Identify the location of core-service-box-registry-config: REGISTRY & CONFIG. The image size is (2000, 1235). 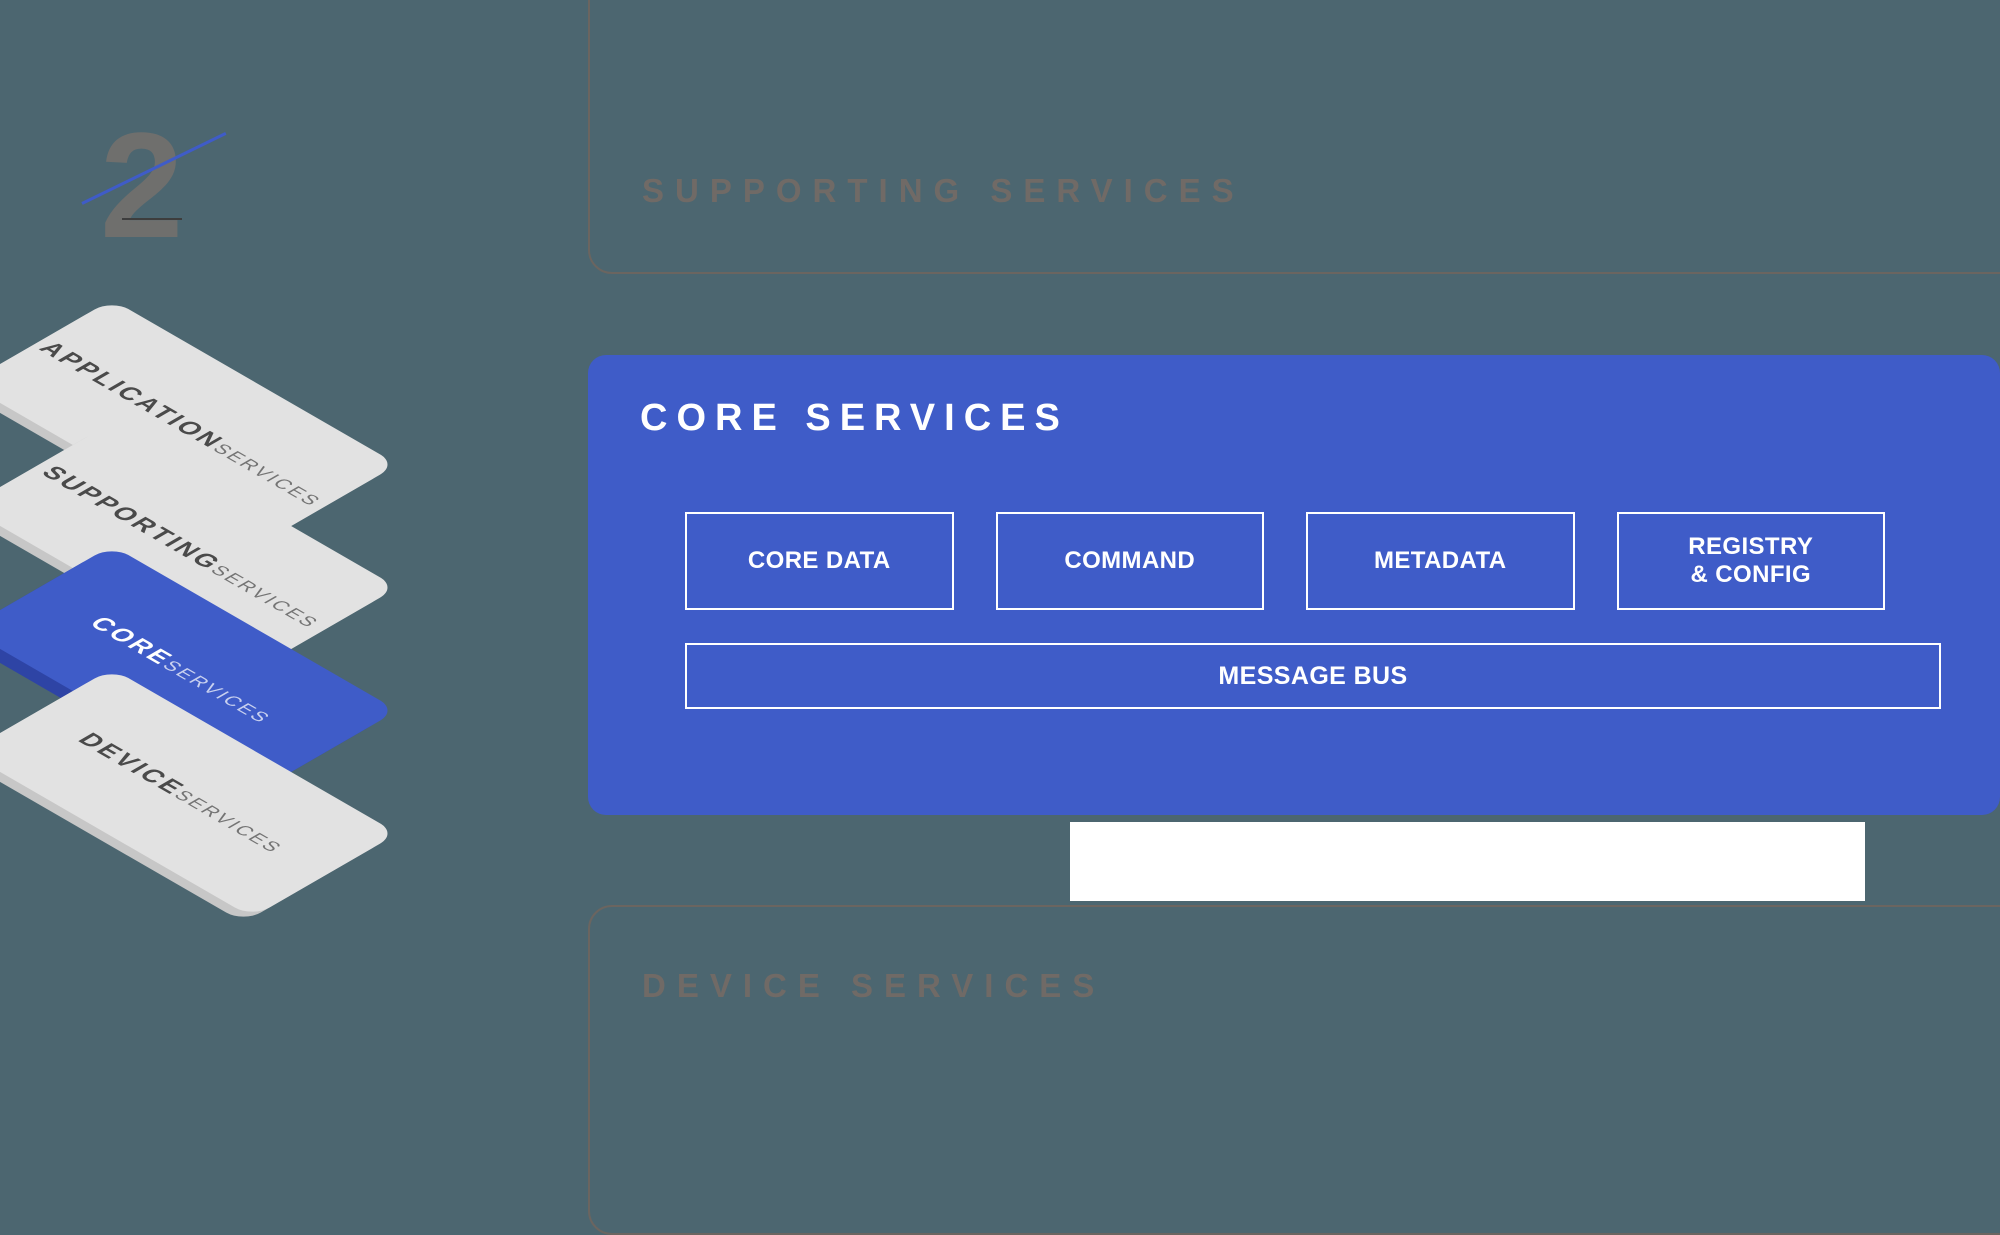
(1750, 561).